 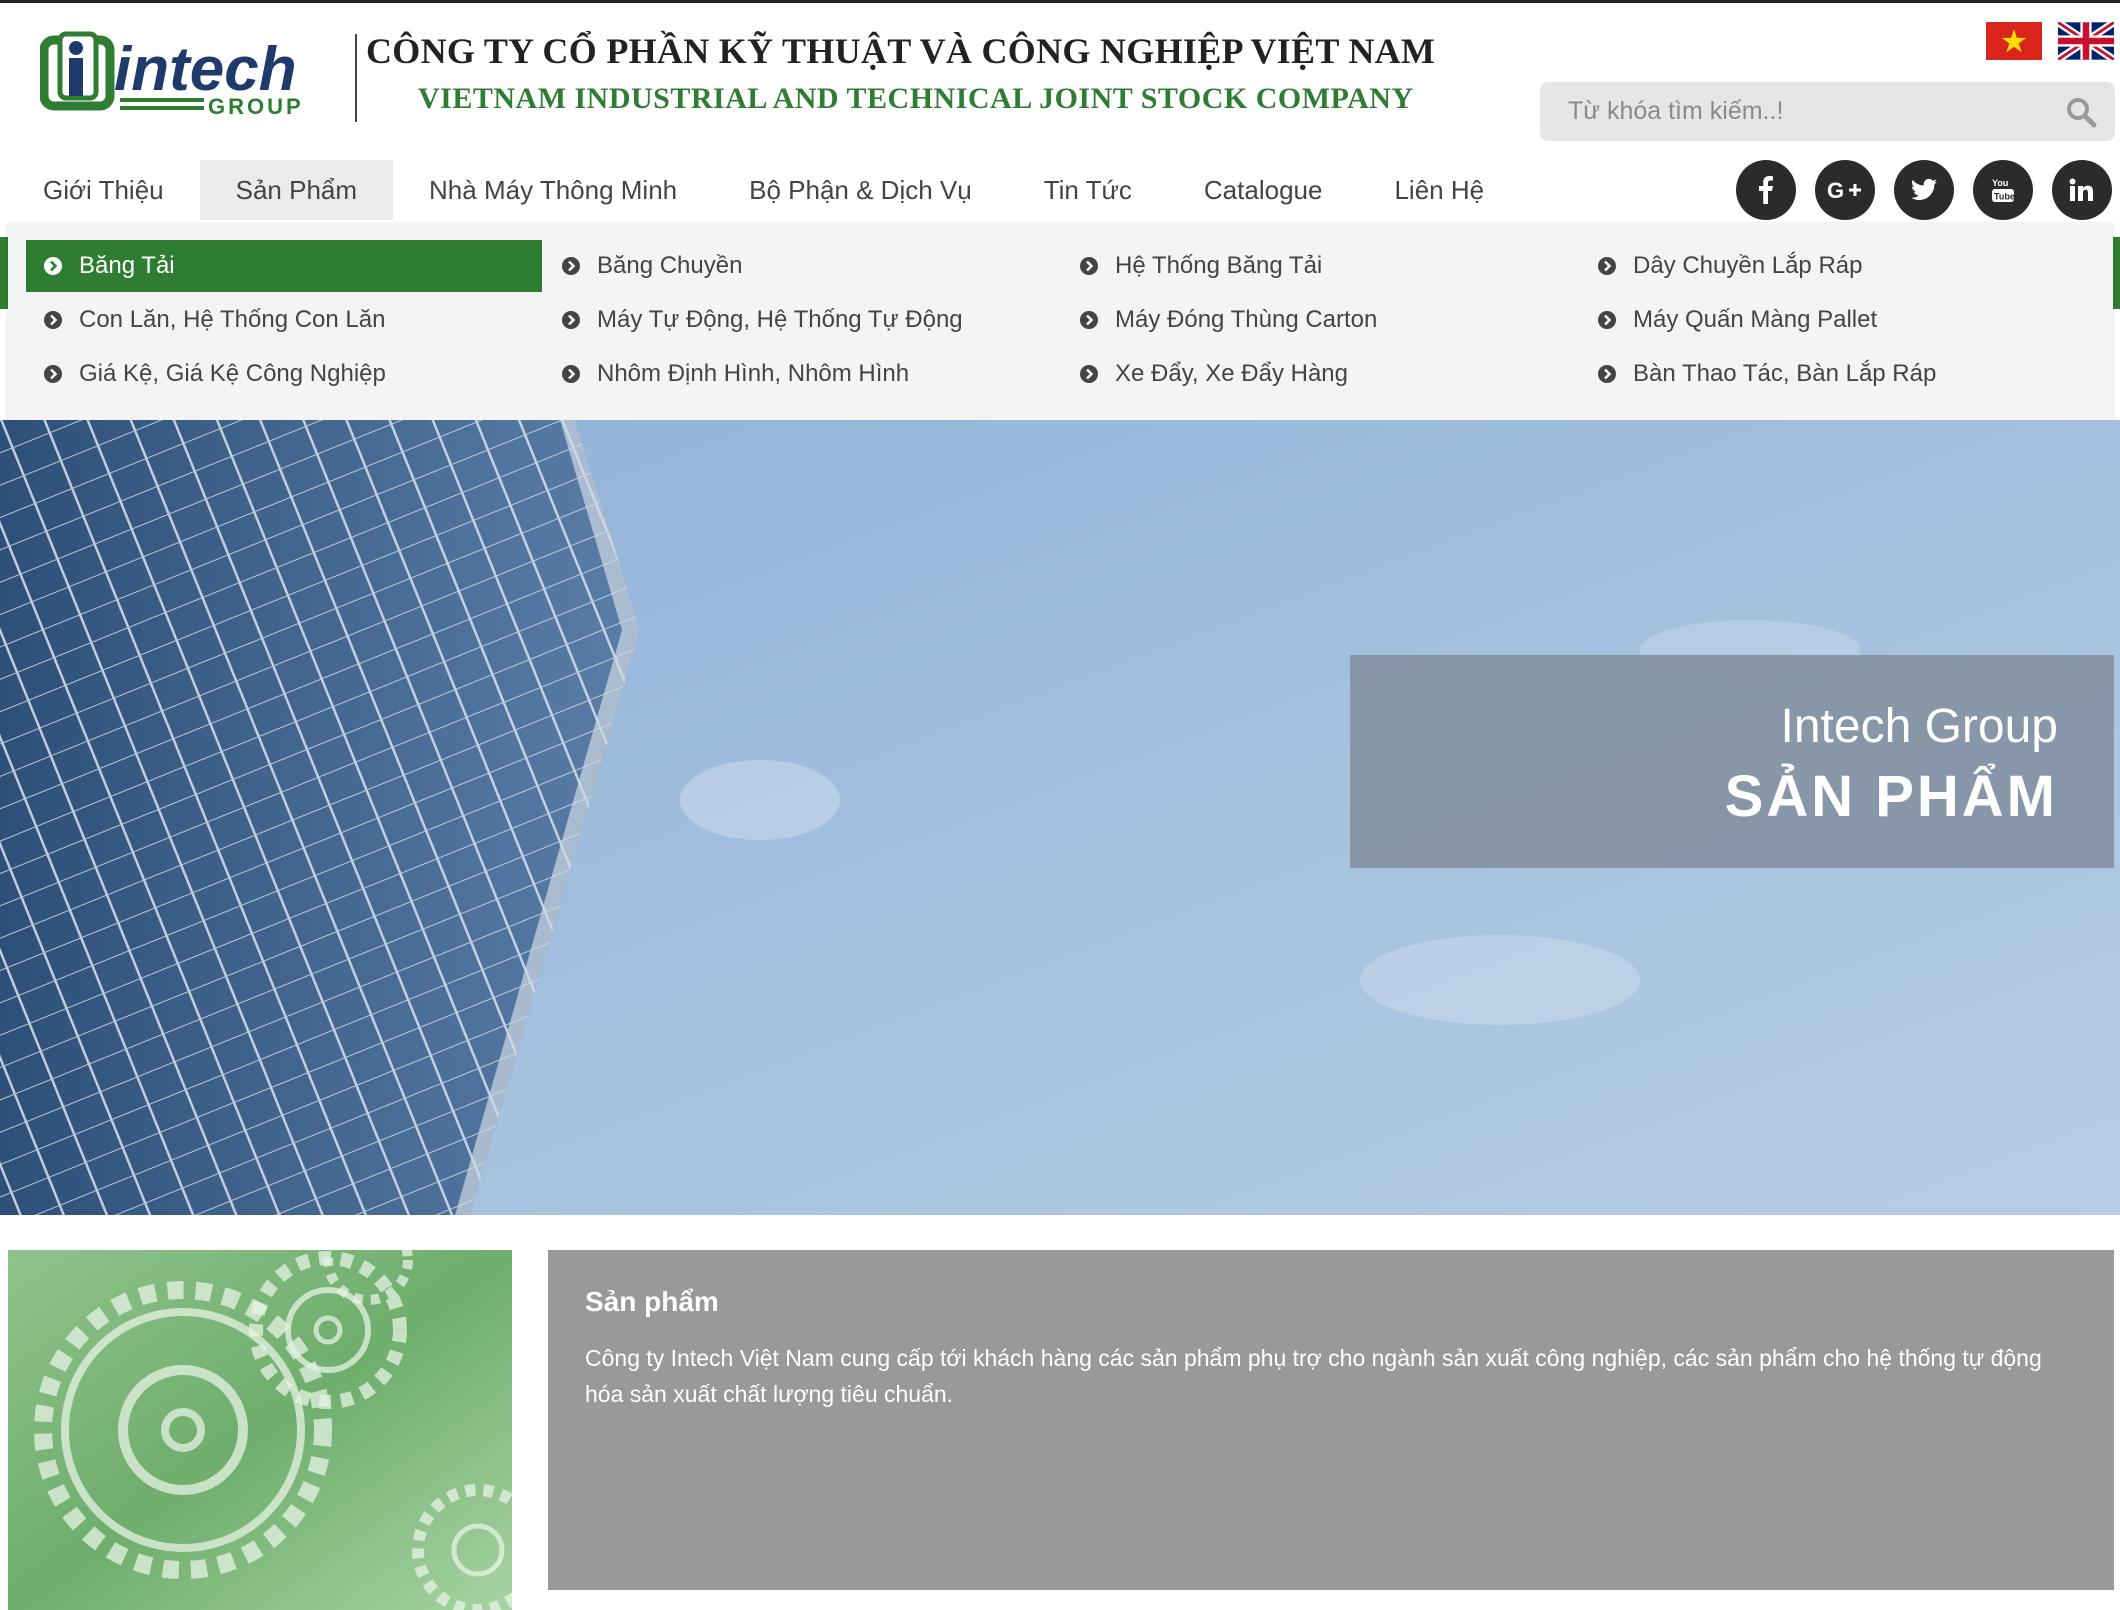 I want to click on uk-flag-icon, so click(x=2086, y=41).